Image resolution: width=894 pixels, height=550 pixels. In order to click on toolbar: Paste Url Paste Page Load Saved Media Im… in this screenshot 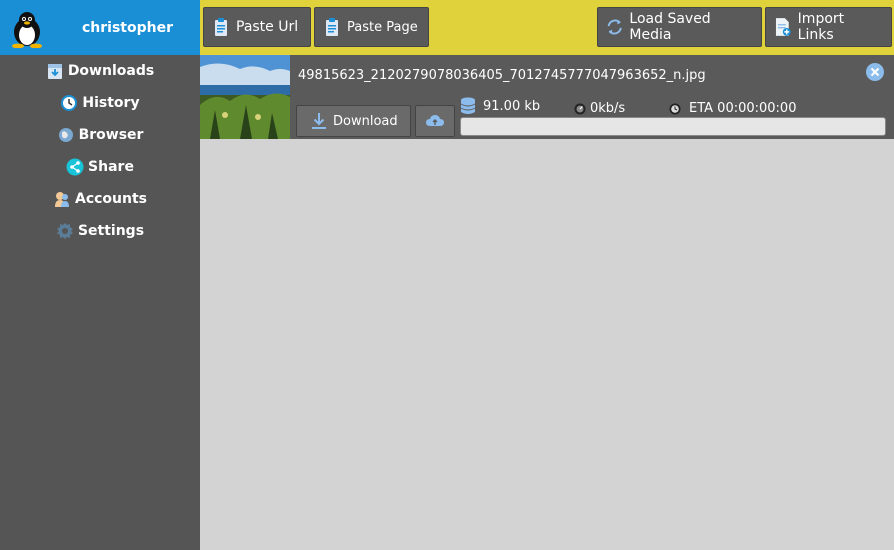, I will do `click(547, 27)`.